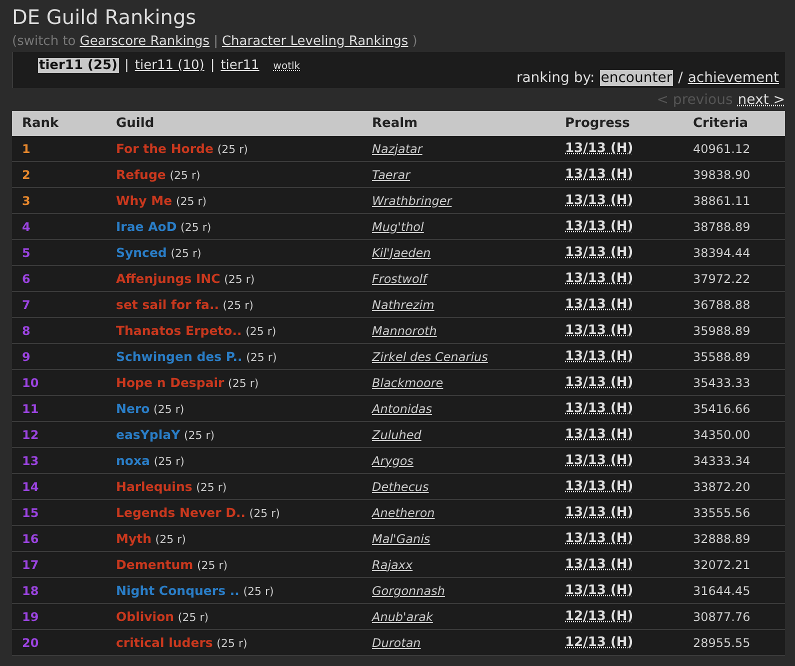 The height and width of the screenshot is (666, 795). Describe the element at coordinates (721, 643) in the screenshot. I see `criteria-value: 28955.55` at that location.